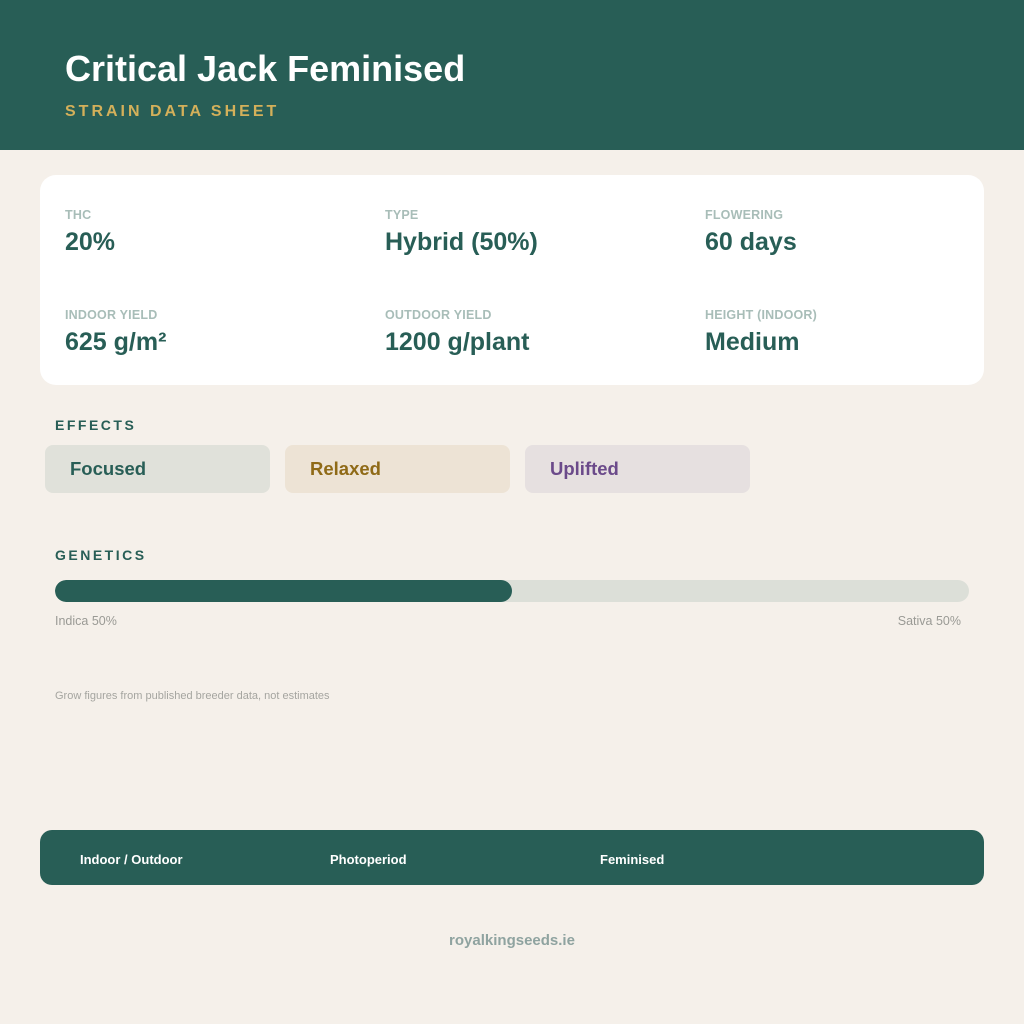  I want to click on stat-label: FLOWERING, so click(744, 215).